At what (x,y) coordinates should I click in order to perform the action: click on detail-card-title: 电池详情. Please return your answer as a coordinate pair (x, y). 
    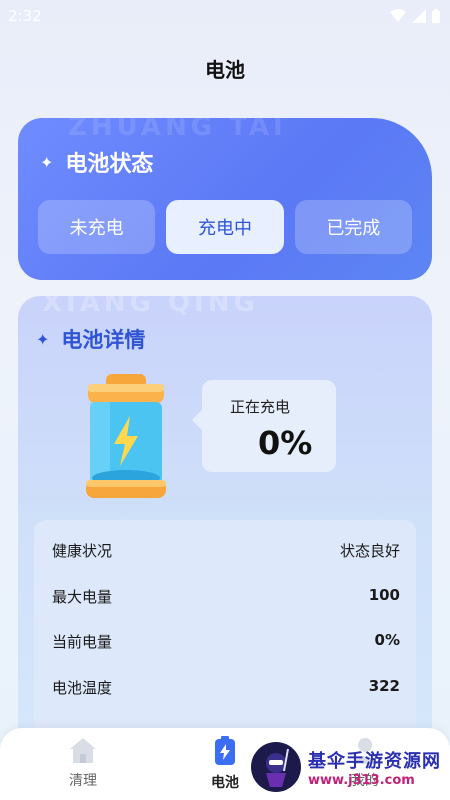
    Looking at the image, I should click on (103, 340).